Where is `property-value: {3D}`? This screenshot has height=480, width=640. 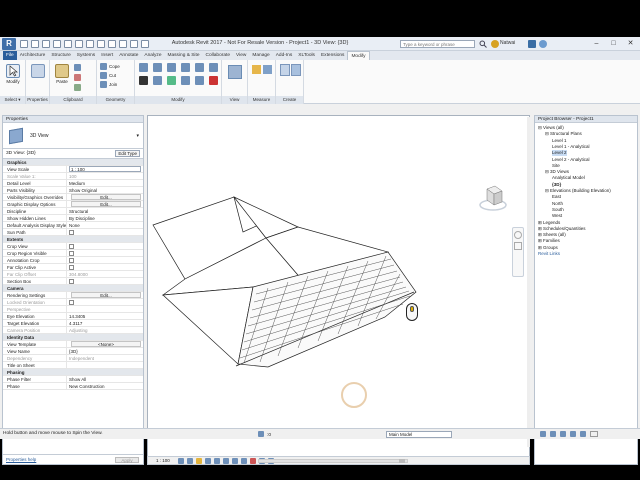
property-value: {3D} is located at coordinates (105, 351).